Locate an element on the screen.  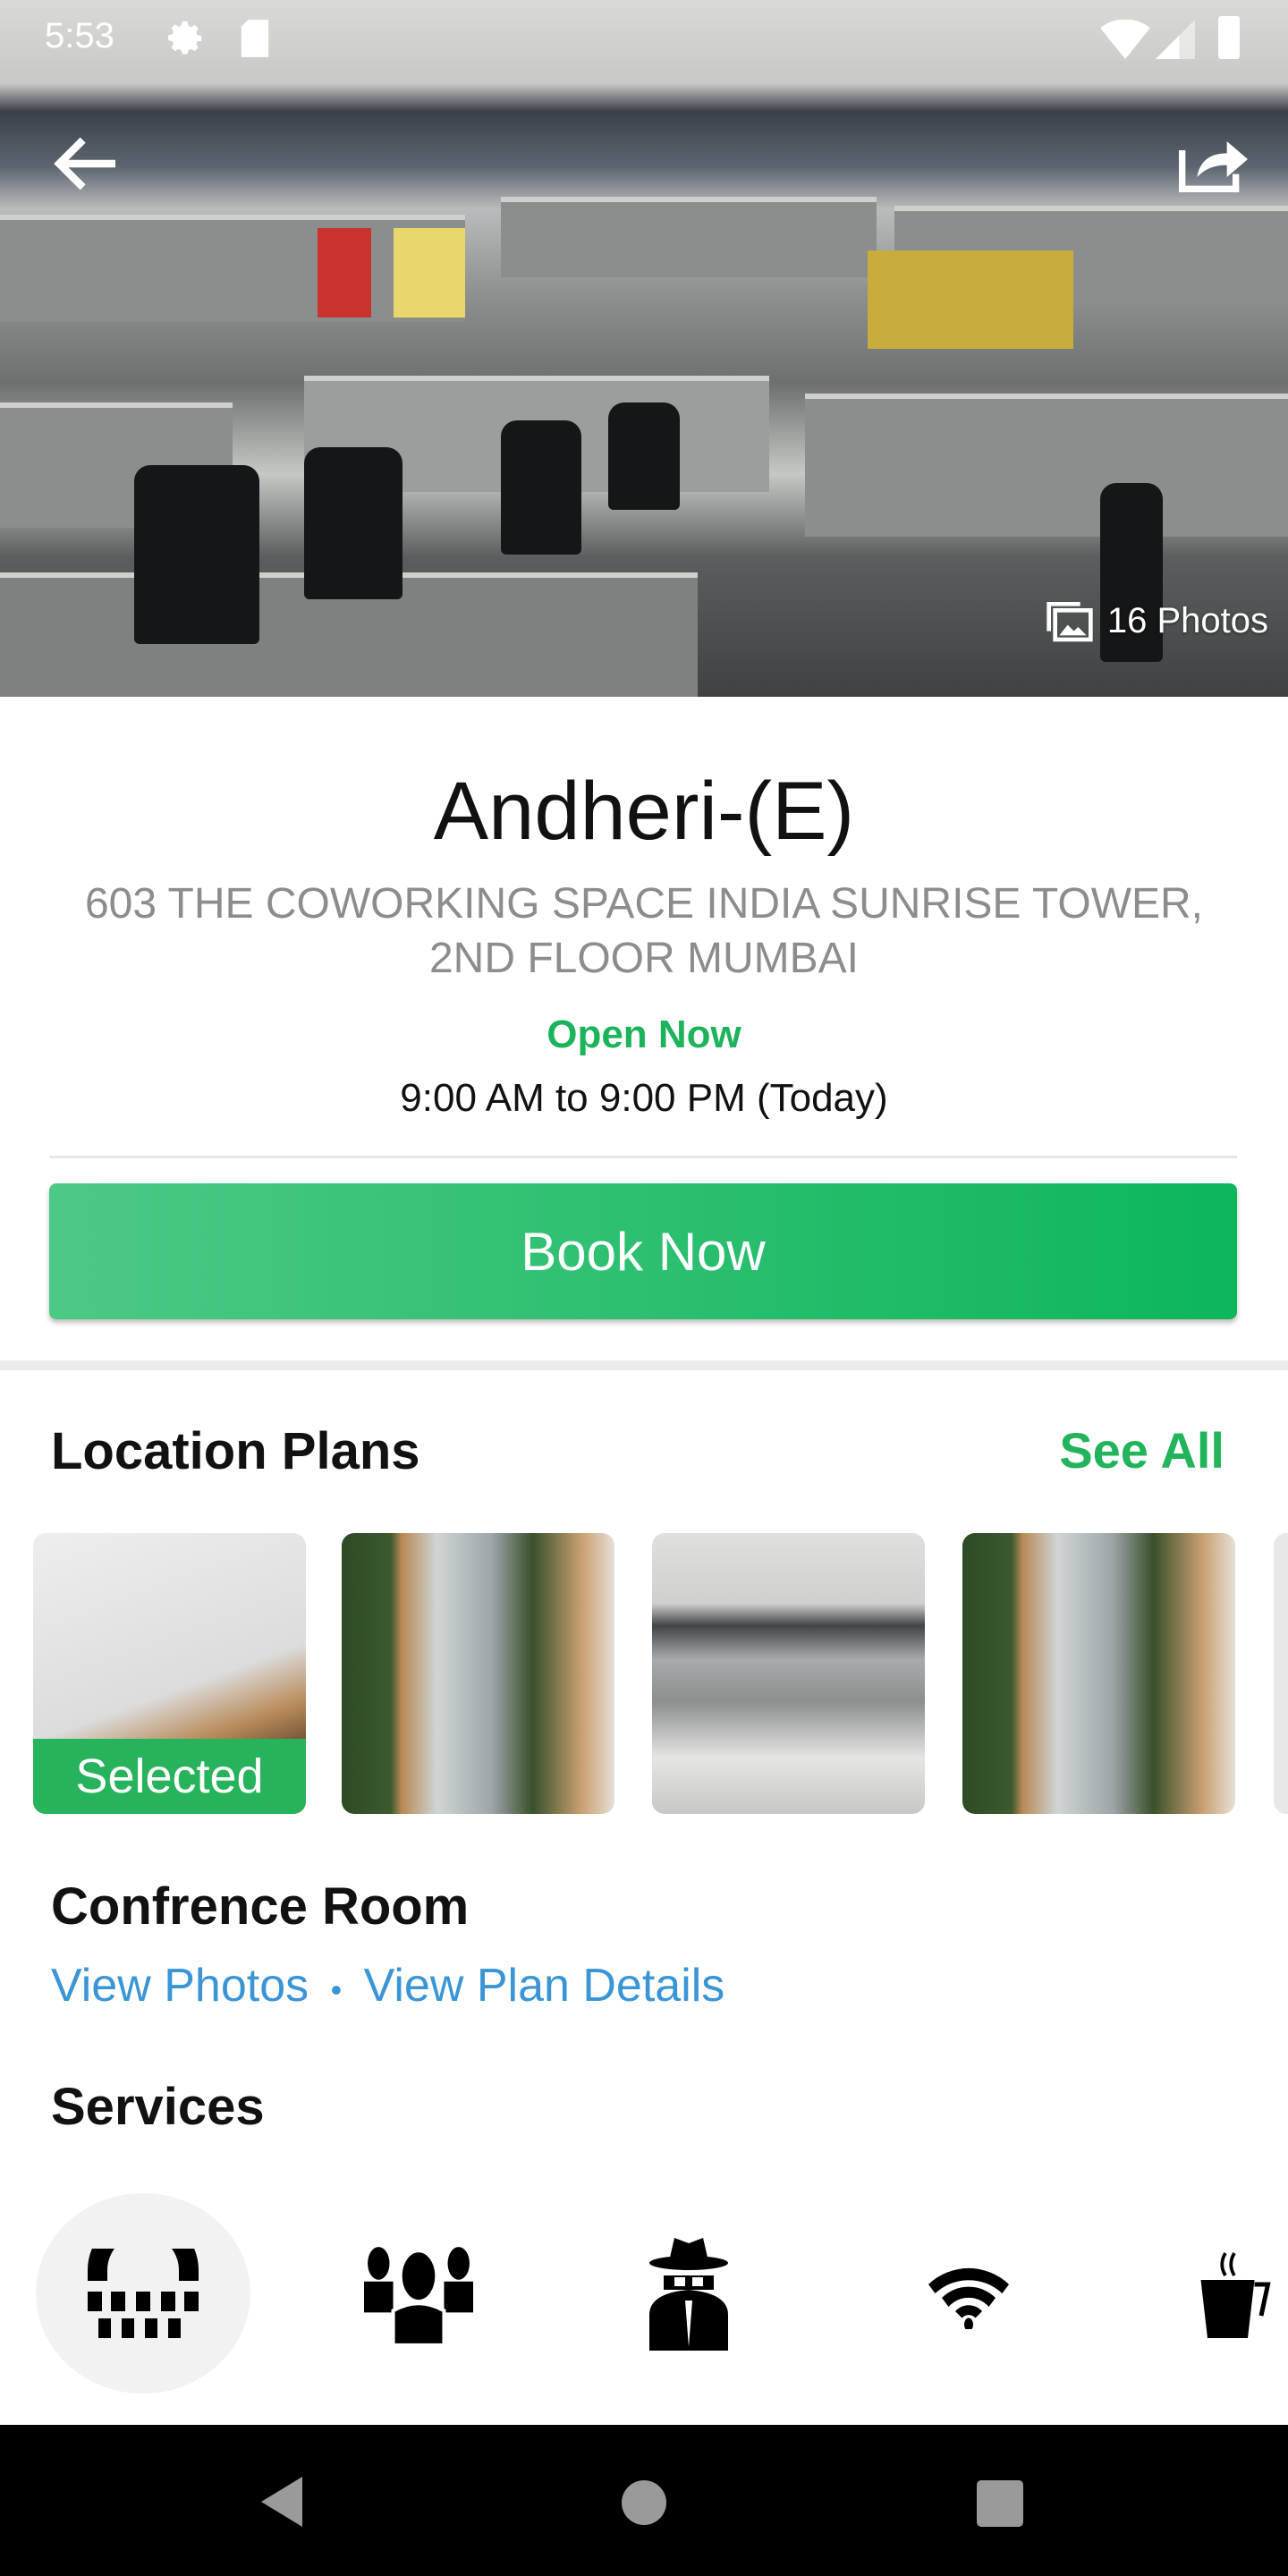
photos-icon is located at coordinates (1069, 622).